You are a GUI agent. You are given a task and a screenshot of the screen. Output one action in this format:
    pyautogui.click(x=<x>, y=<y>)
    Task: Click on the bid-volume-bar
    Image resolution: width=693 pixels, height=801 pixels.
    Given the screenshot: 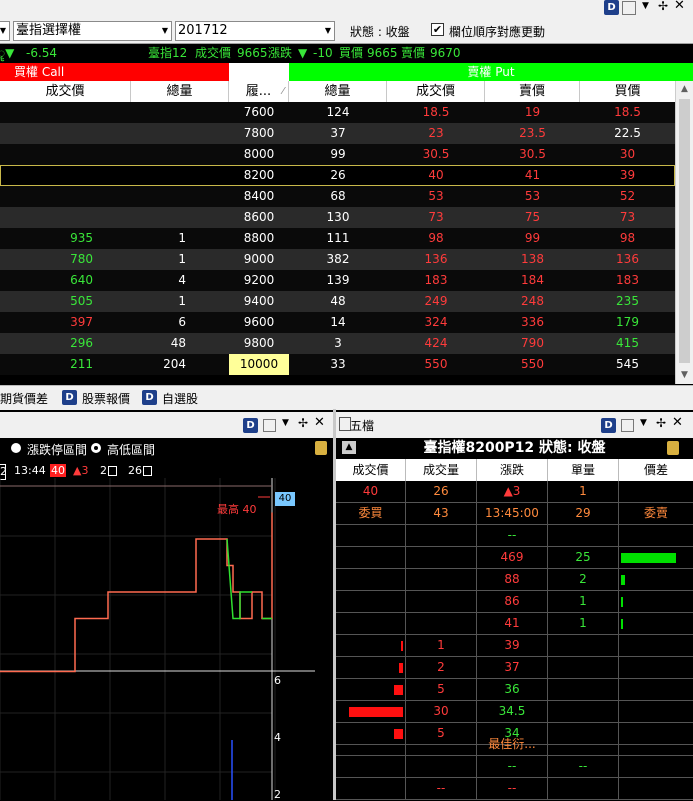 What is the action you would take?
    pyautogui.click(x=402, y=646)
    